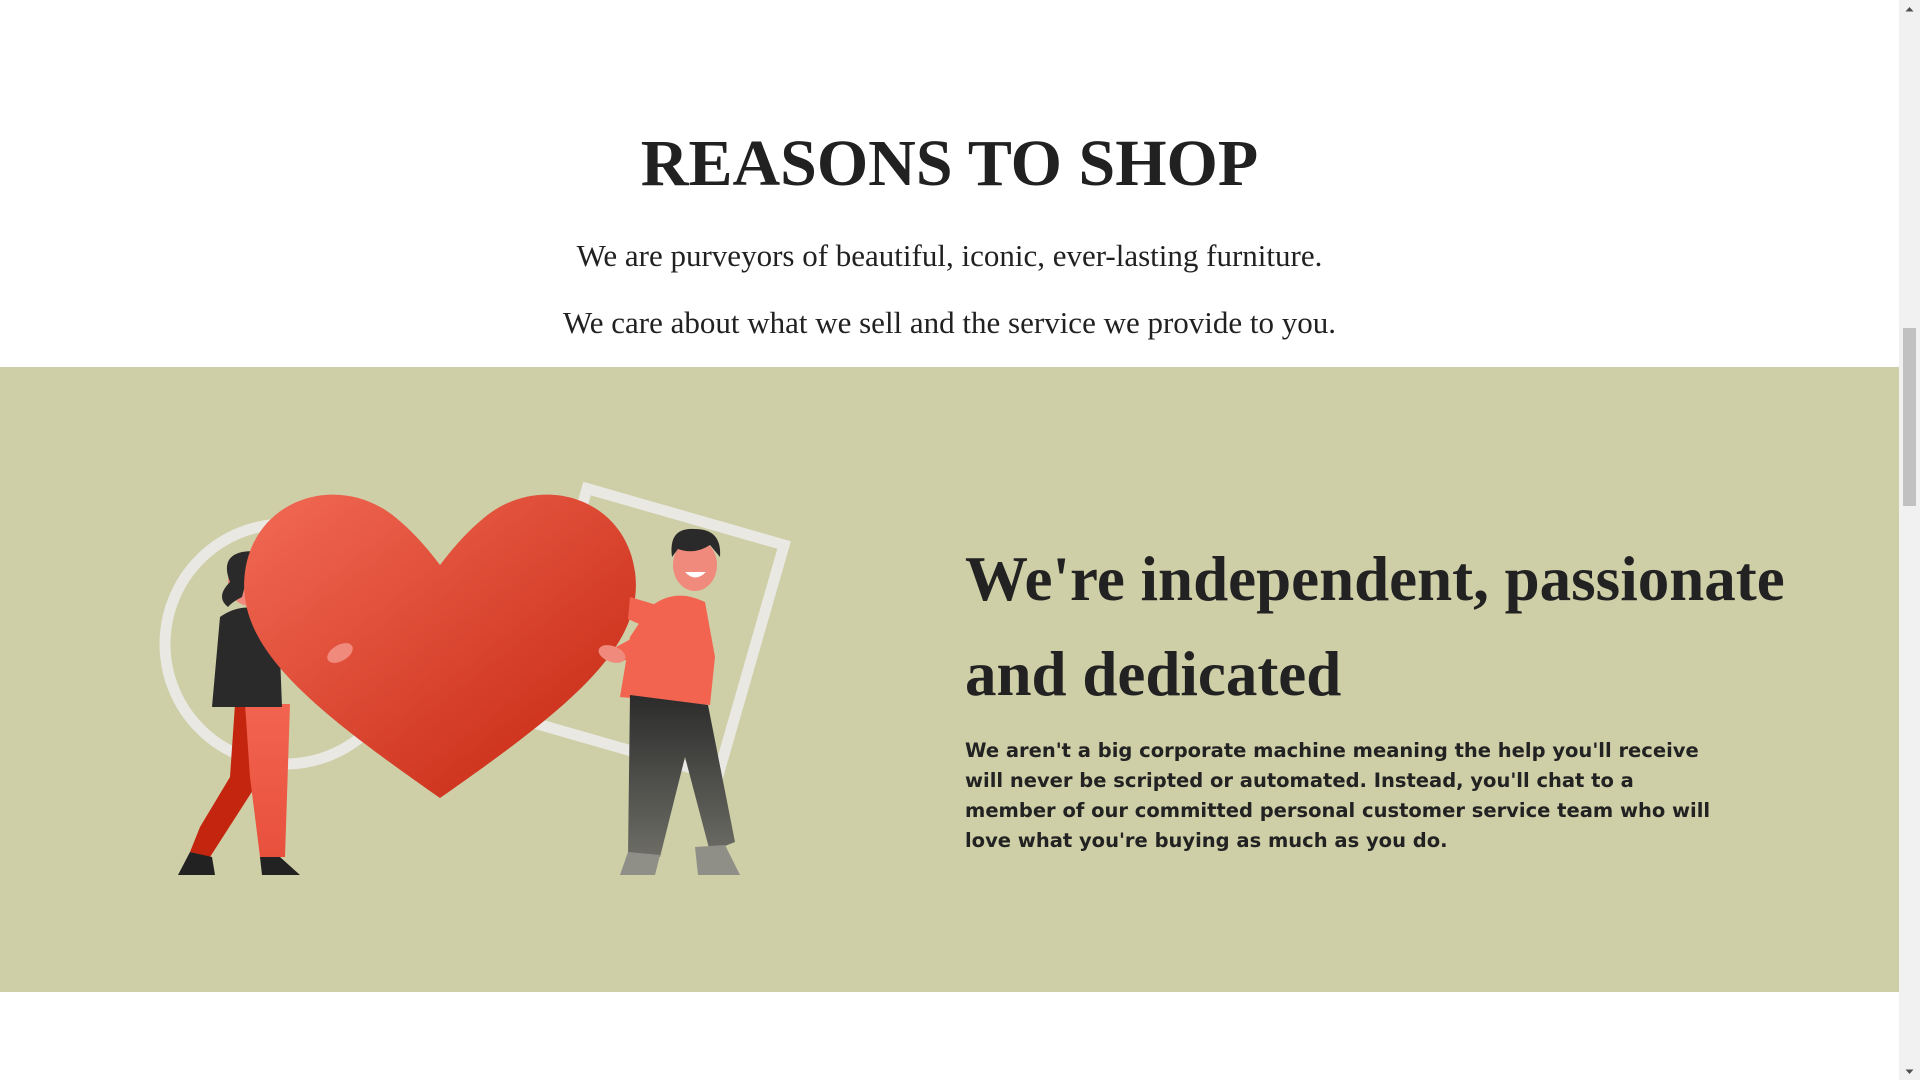 The width and height of the screenshot is (1920, 1080). I want to click on scroll-up-arrow-icon, so click(1909, 8).